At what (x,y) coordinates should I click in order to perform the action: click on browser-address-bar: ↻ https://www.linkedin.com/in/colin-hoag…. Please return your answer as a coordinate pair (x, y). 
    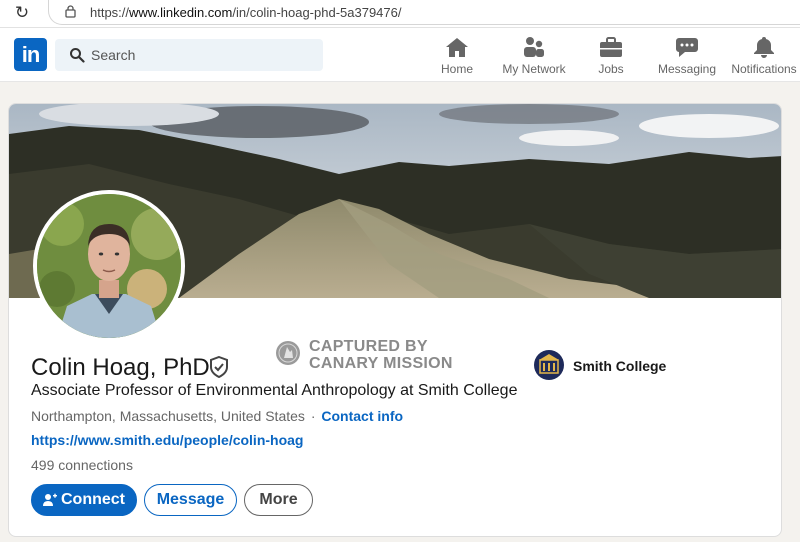
    Looking at the image, I should click on (400, 14).